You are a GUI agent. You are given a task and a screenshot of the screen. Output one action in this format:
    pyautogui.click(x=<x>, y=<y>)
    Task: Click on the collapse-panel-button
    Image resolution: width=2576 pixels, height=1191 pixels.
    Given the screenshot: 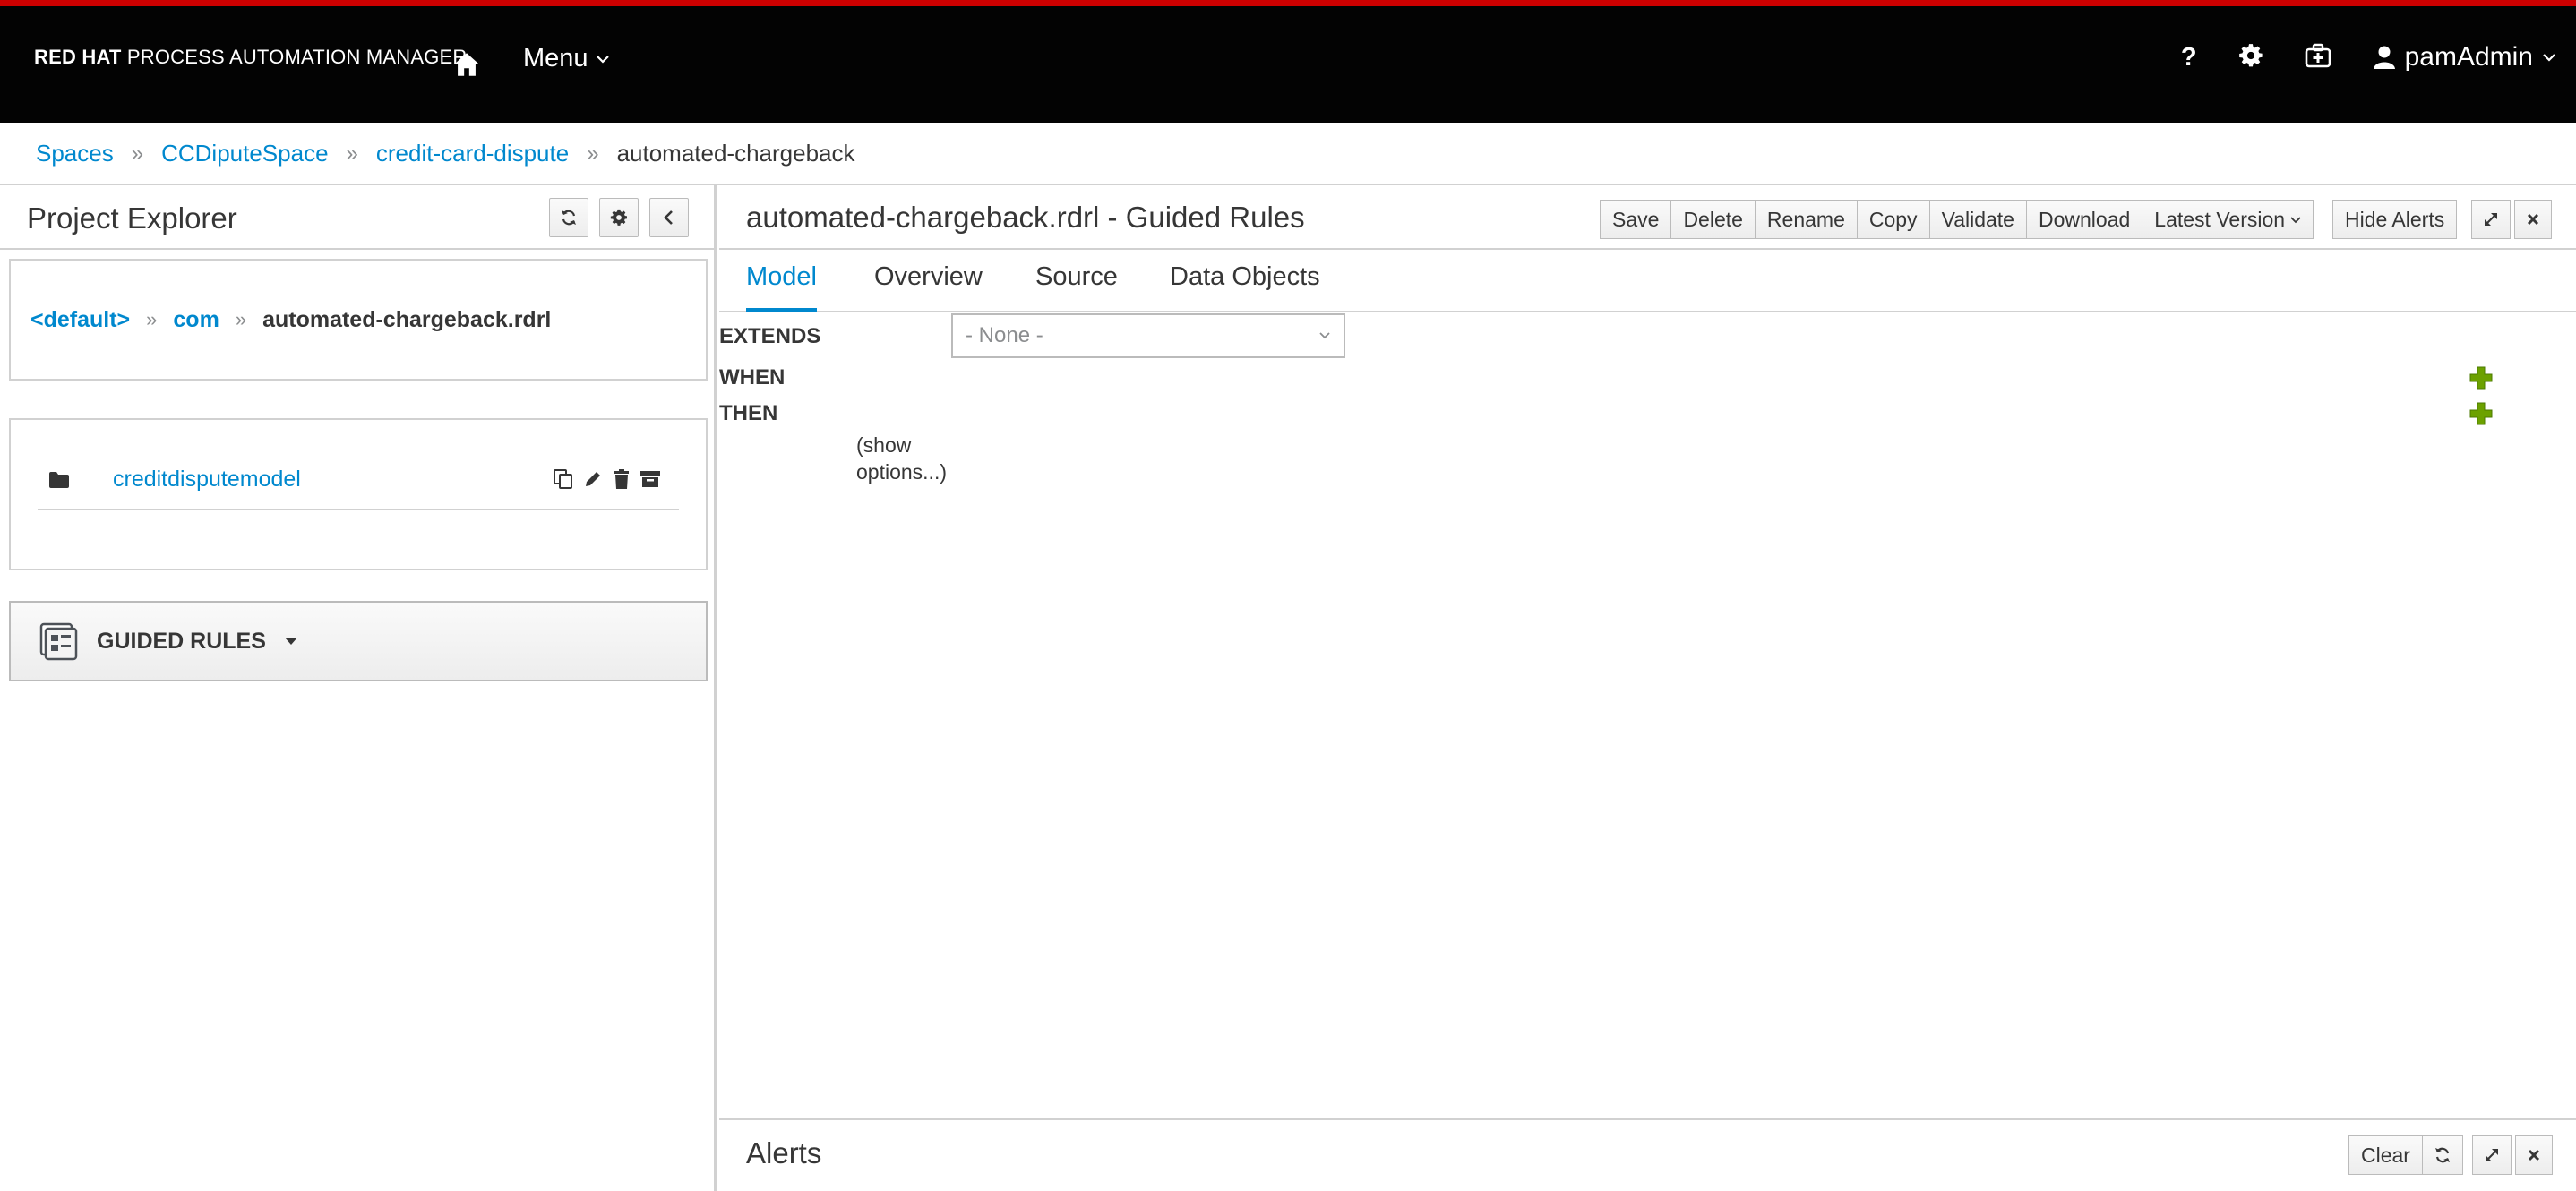 What is the action you would take?
    pyautogui.click(x=669, y=217)
    